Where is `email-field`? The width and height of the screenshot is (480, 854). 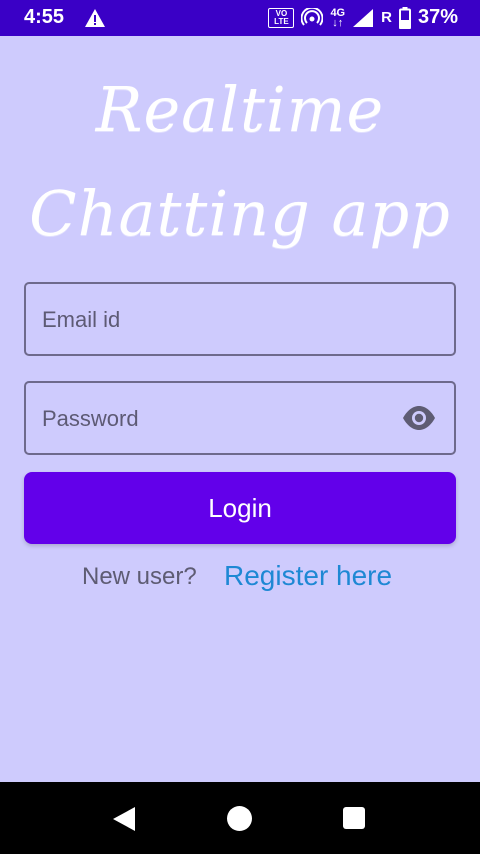
email-field is located at coordinates (240, 319).